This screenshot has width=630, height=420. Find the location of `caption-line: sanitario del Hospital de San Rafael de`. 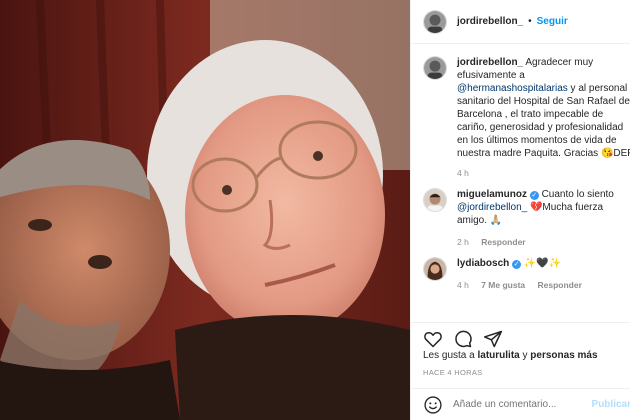

caption-line: sanitario del Hospital de San Rafael de is located at coordinates (543, 101).